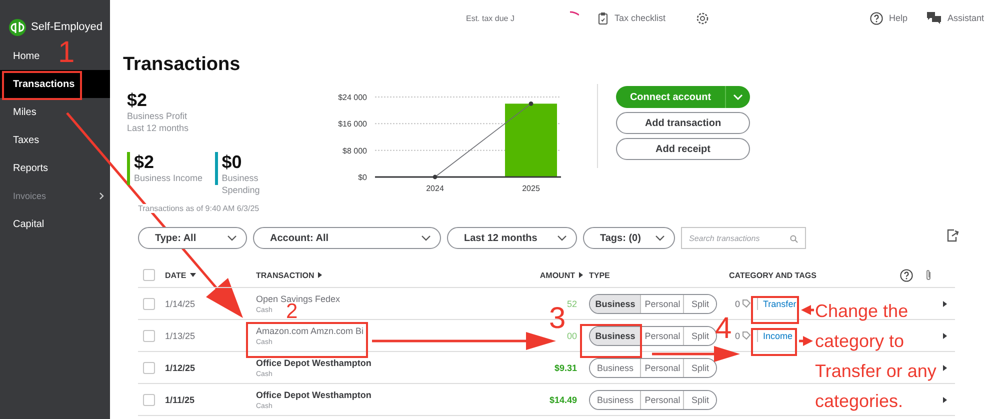 Image resolution: width=999 pixels, height=419 pixels. What do you see at coordinates (27, 168) in the screenshot?
I see `nav-item: Reports` at bounding box center [27, 168].